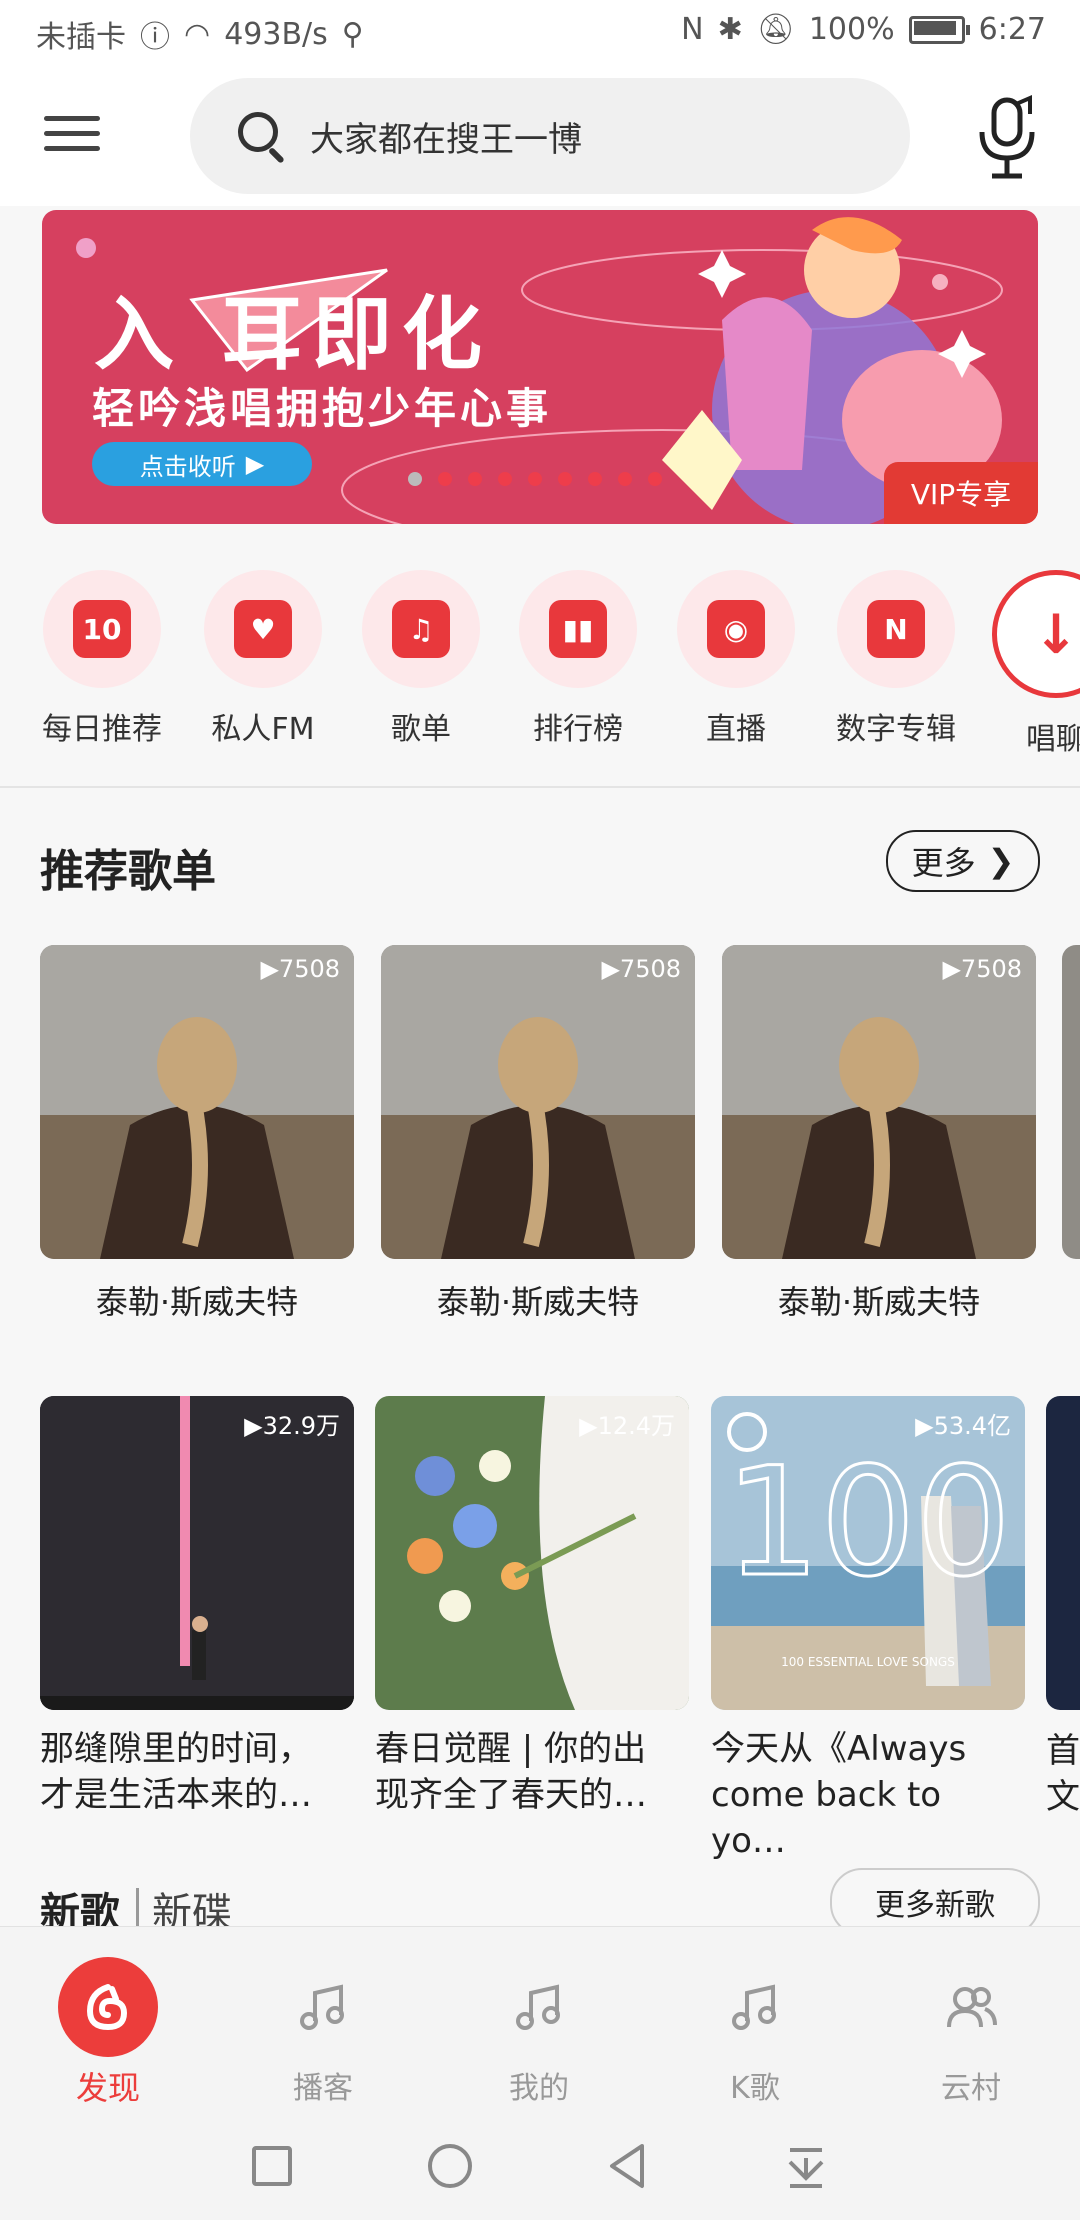  What do you see at coordinates (971, 2007) in the screenshot?
I see `users-icon` at bounding box center [971, 2007].